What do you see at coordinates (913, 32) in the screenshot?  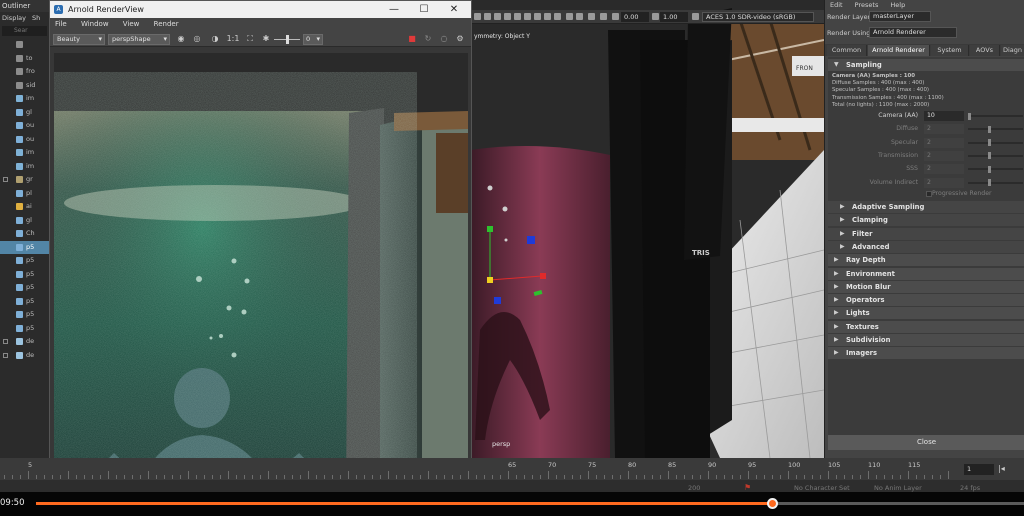 I see `render-using-select: Arnold Renderer` at bounding box center [913, 32].